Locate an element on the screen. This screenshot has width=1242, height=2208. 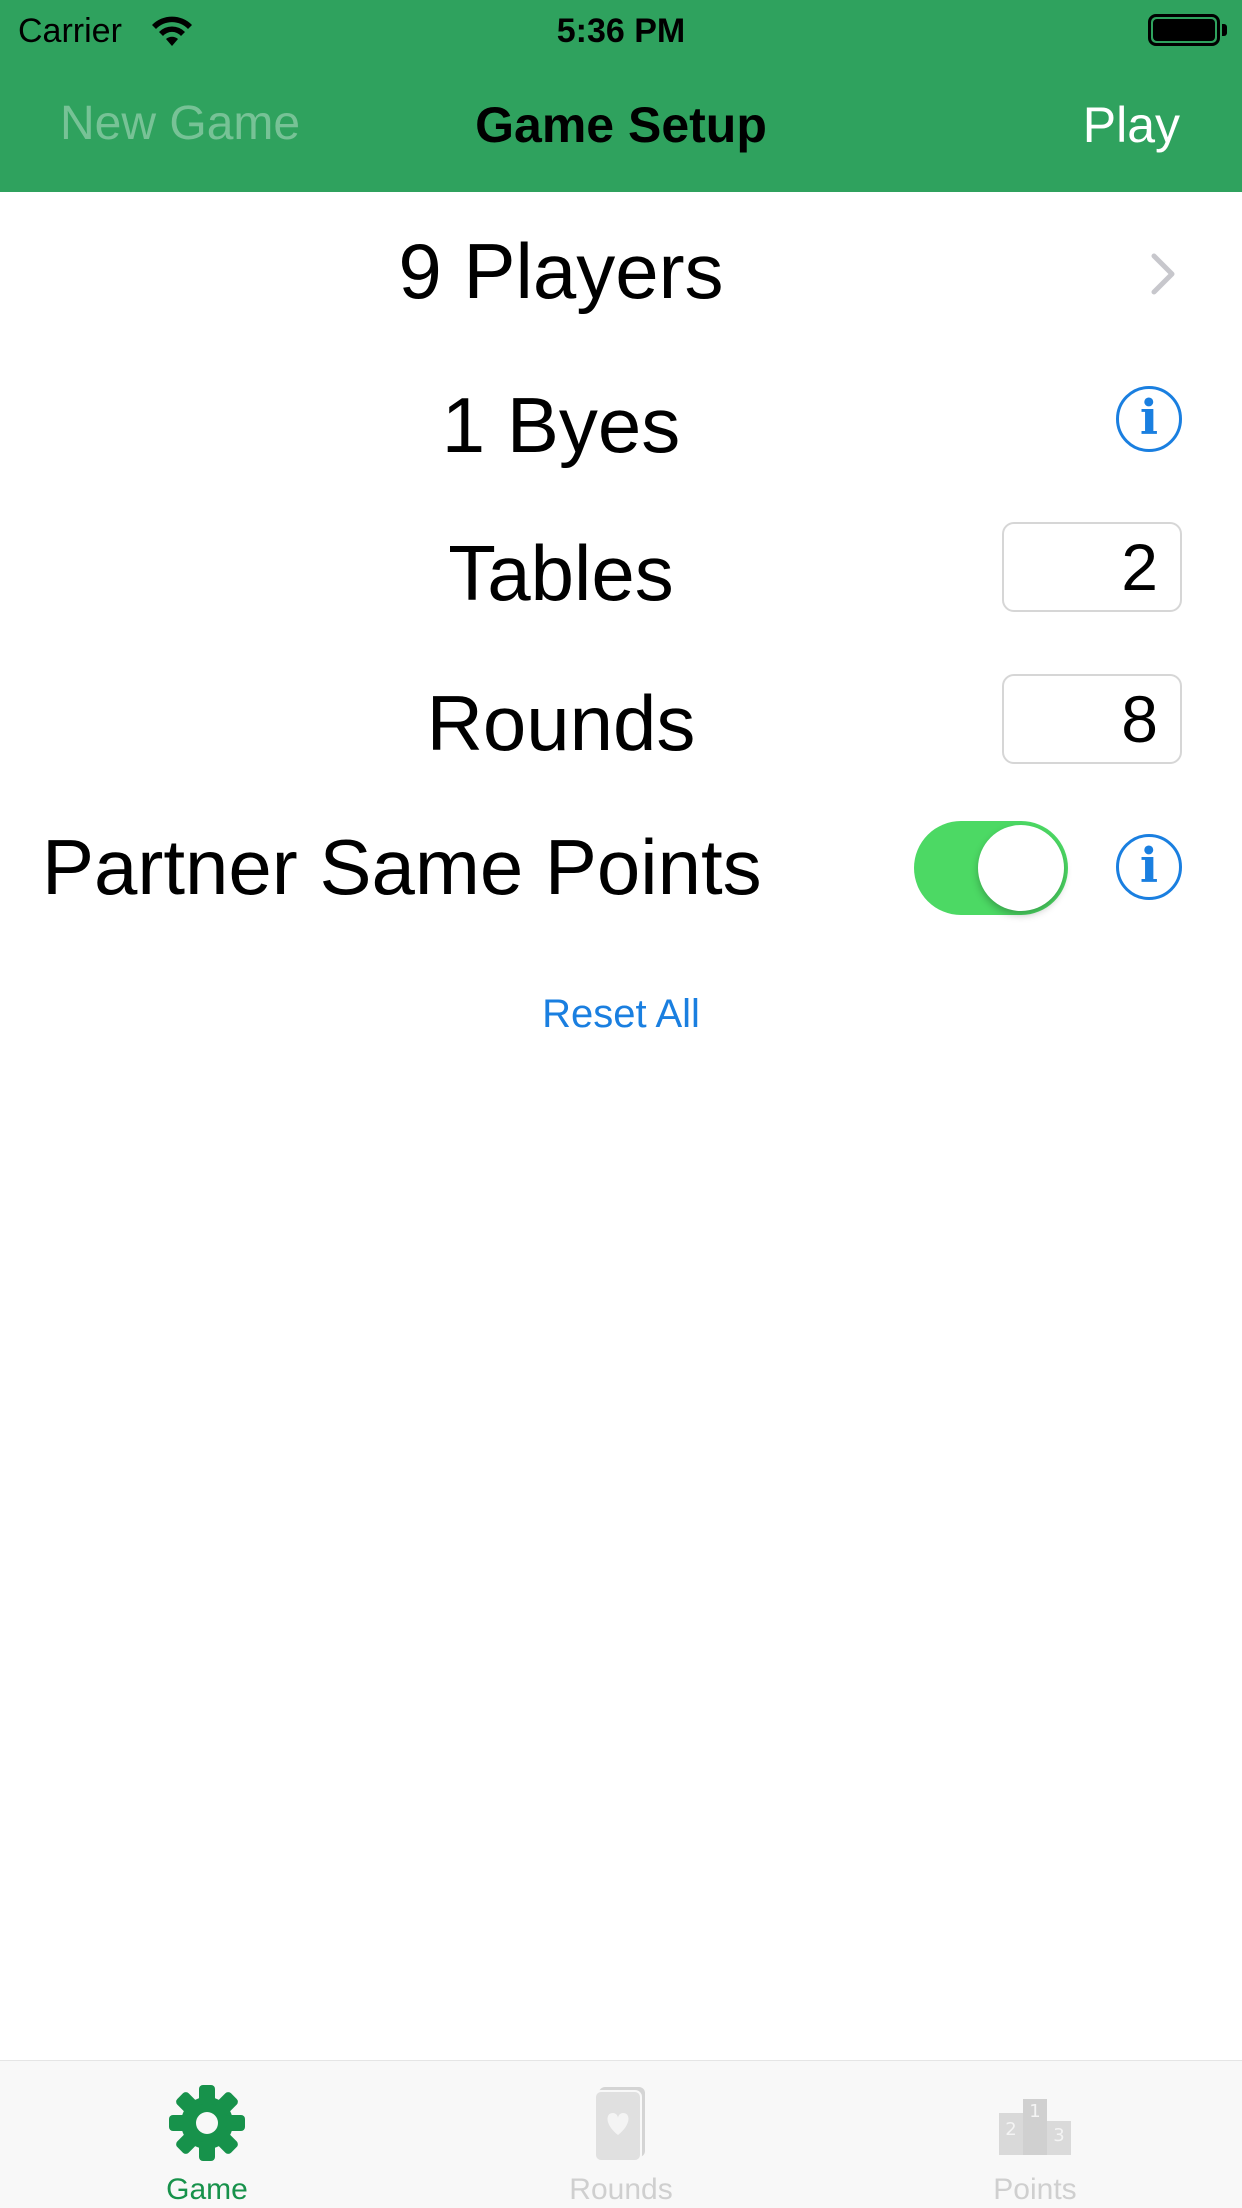
rounds-input: 8 is located at coordinates (1092, 719).